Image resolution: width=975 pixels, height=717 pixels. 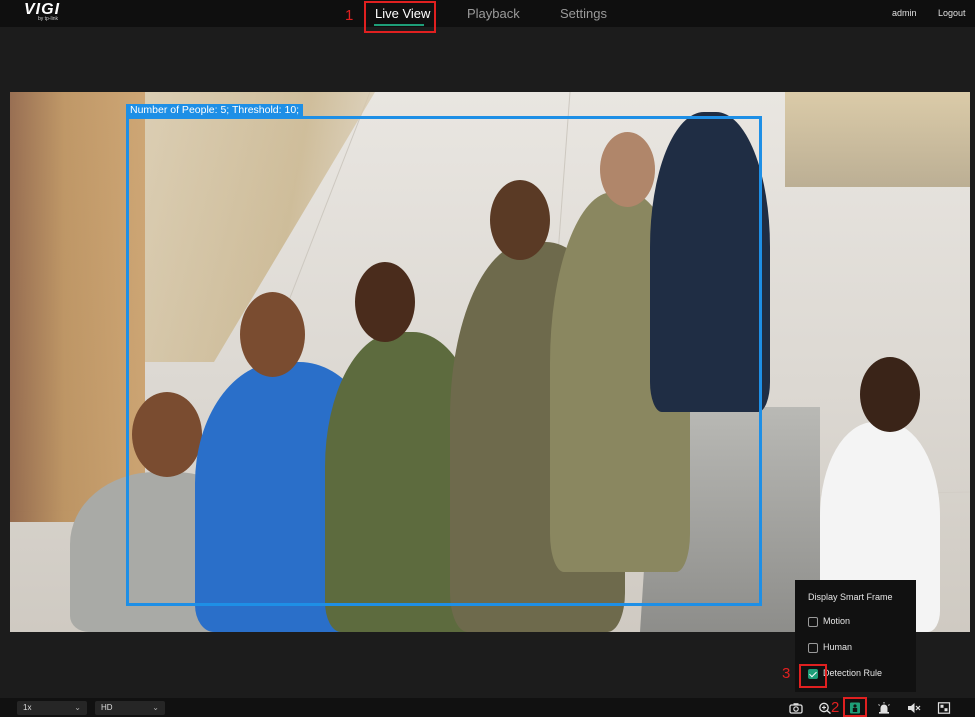 I want to click on playback-speed-select: 1x ⌄, so click(x=52, y=708).